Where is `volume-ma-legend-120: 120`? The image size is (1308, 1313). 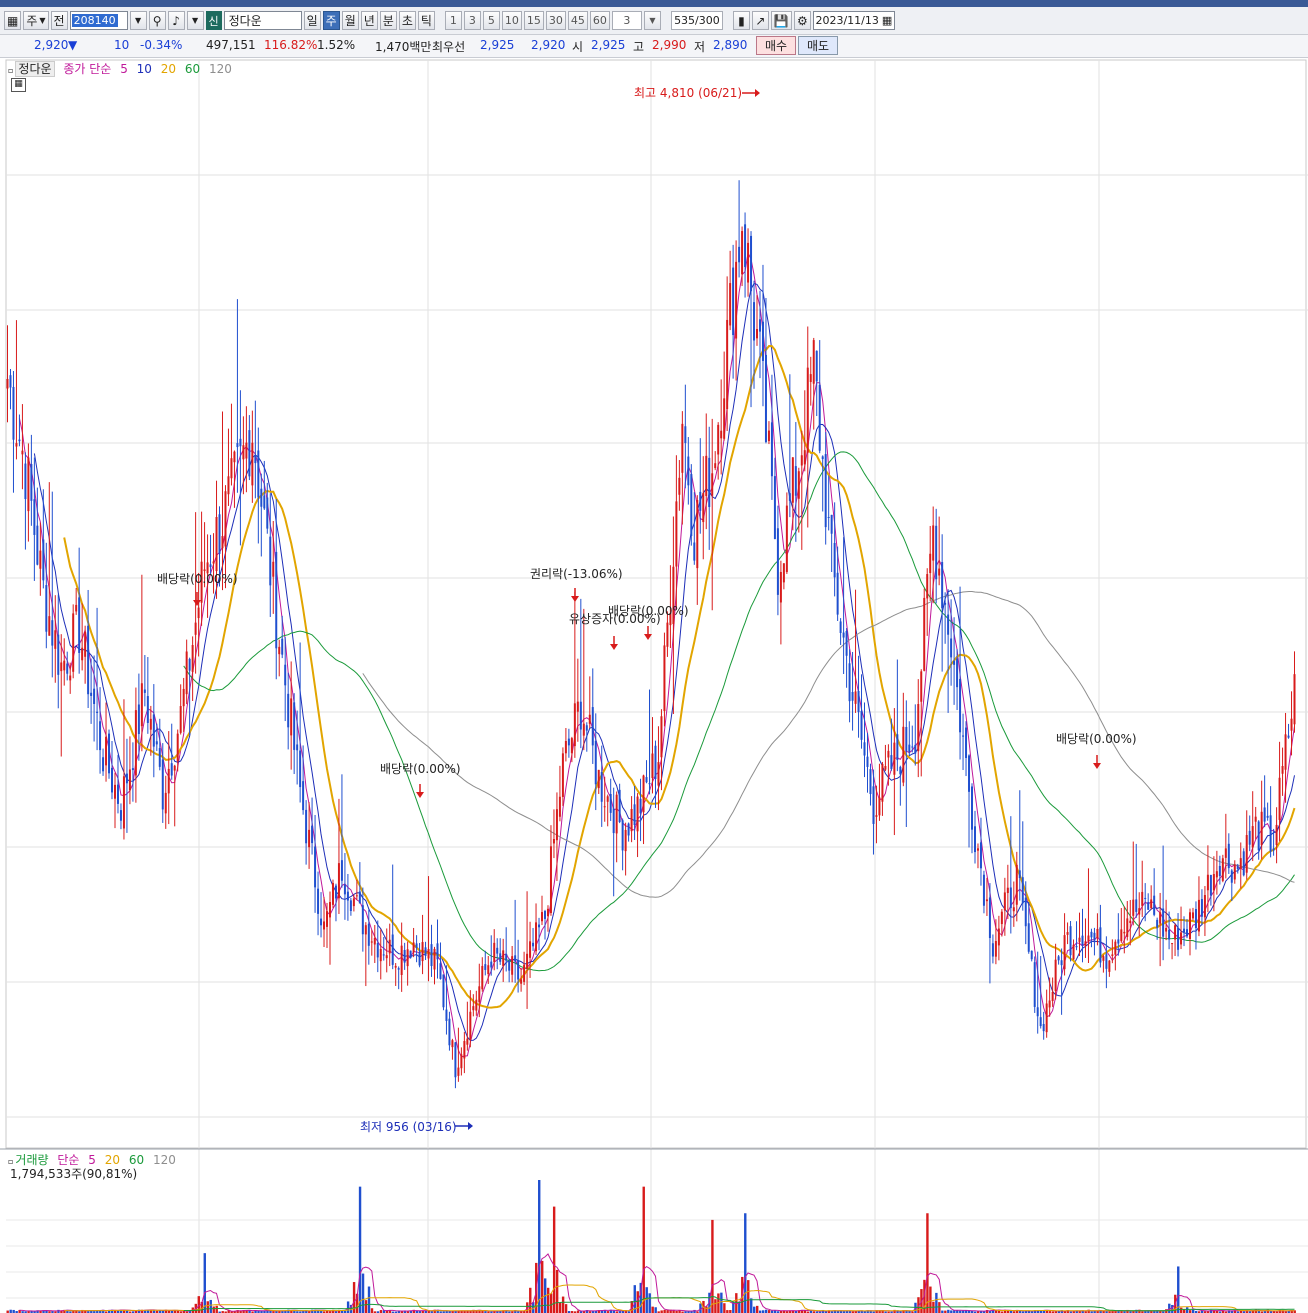
volume-ma-legend-120: 120 is located at coordinates (164, 1160).